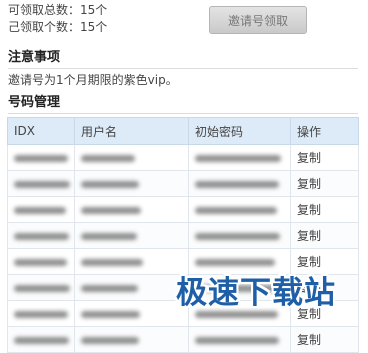 The width and height of the screenshot is (368, 353). Describe the element at coordinates (256, 293) in the screenshot. I see `site-watermark: 极速下载站` at that location.